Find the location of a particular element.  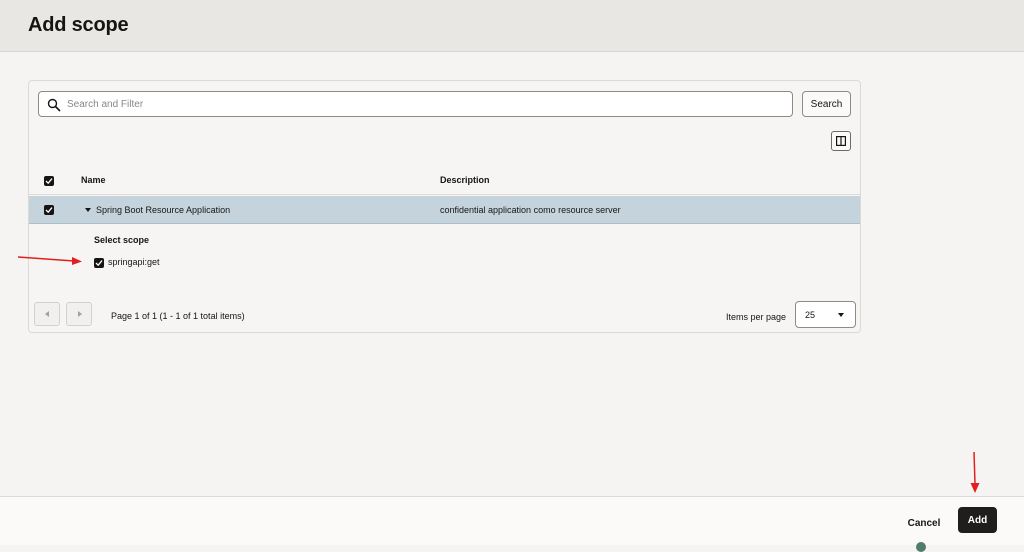

cancel-button: Cancel is located at coordinates (924, 523).